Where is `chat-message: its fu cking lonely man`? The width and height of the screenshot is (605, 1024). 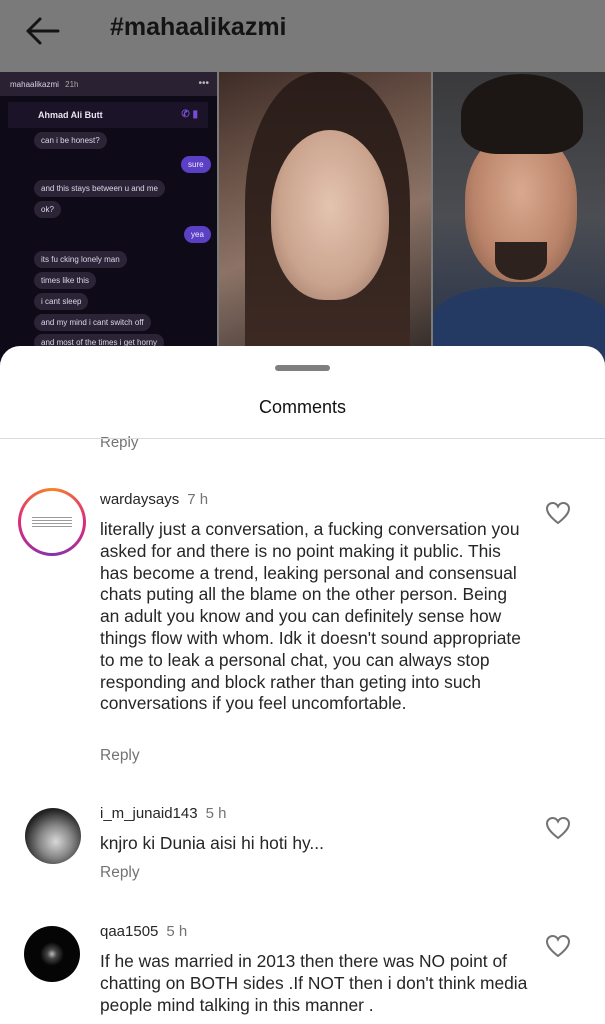 chat-message: its fu cking lonely man is located at coordinates (80, 259).